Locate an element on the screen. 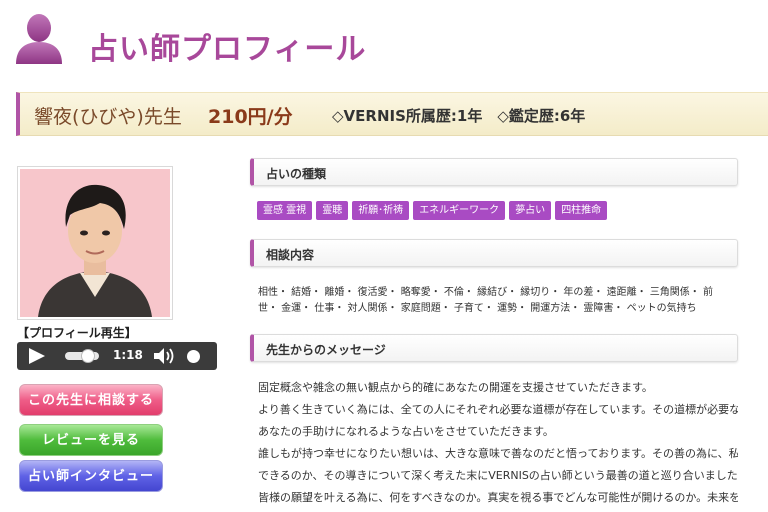  section-consultation: 相談内容 is located at coordinates (494, 253).